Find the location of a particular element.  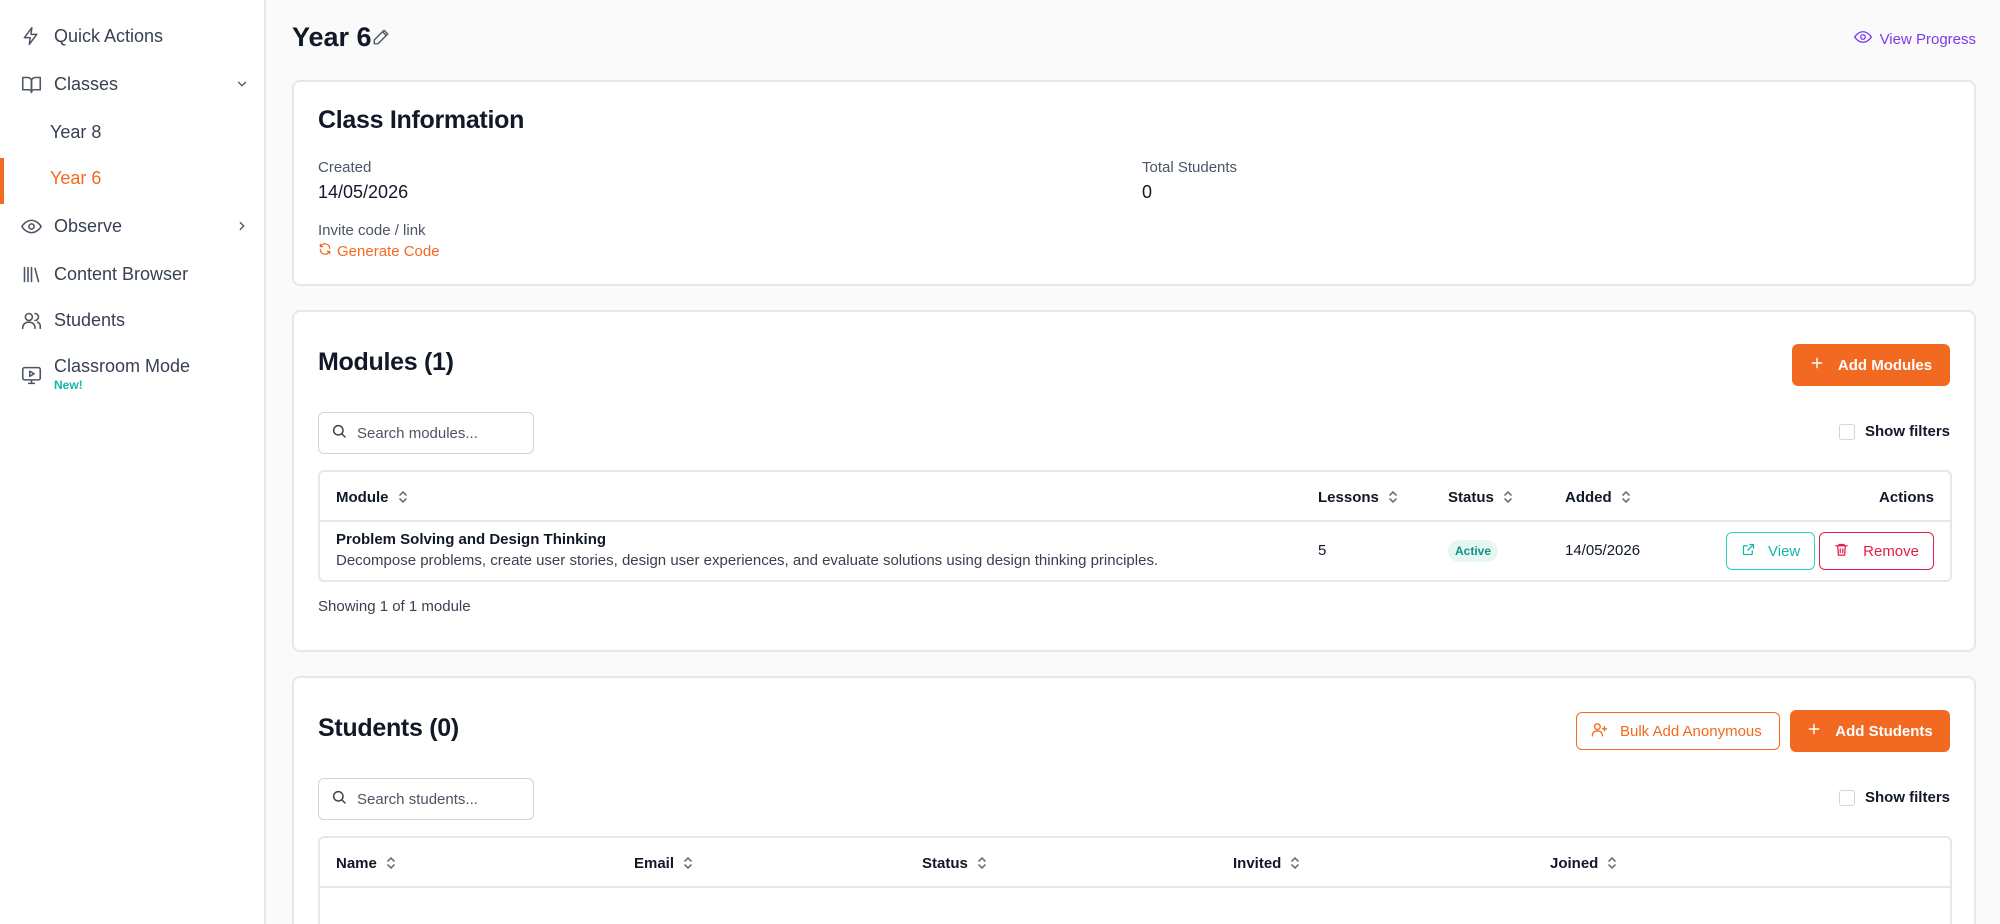

external-link-icon is located at coordinates (1748, 551).